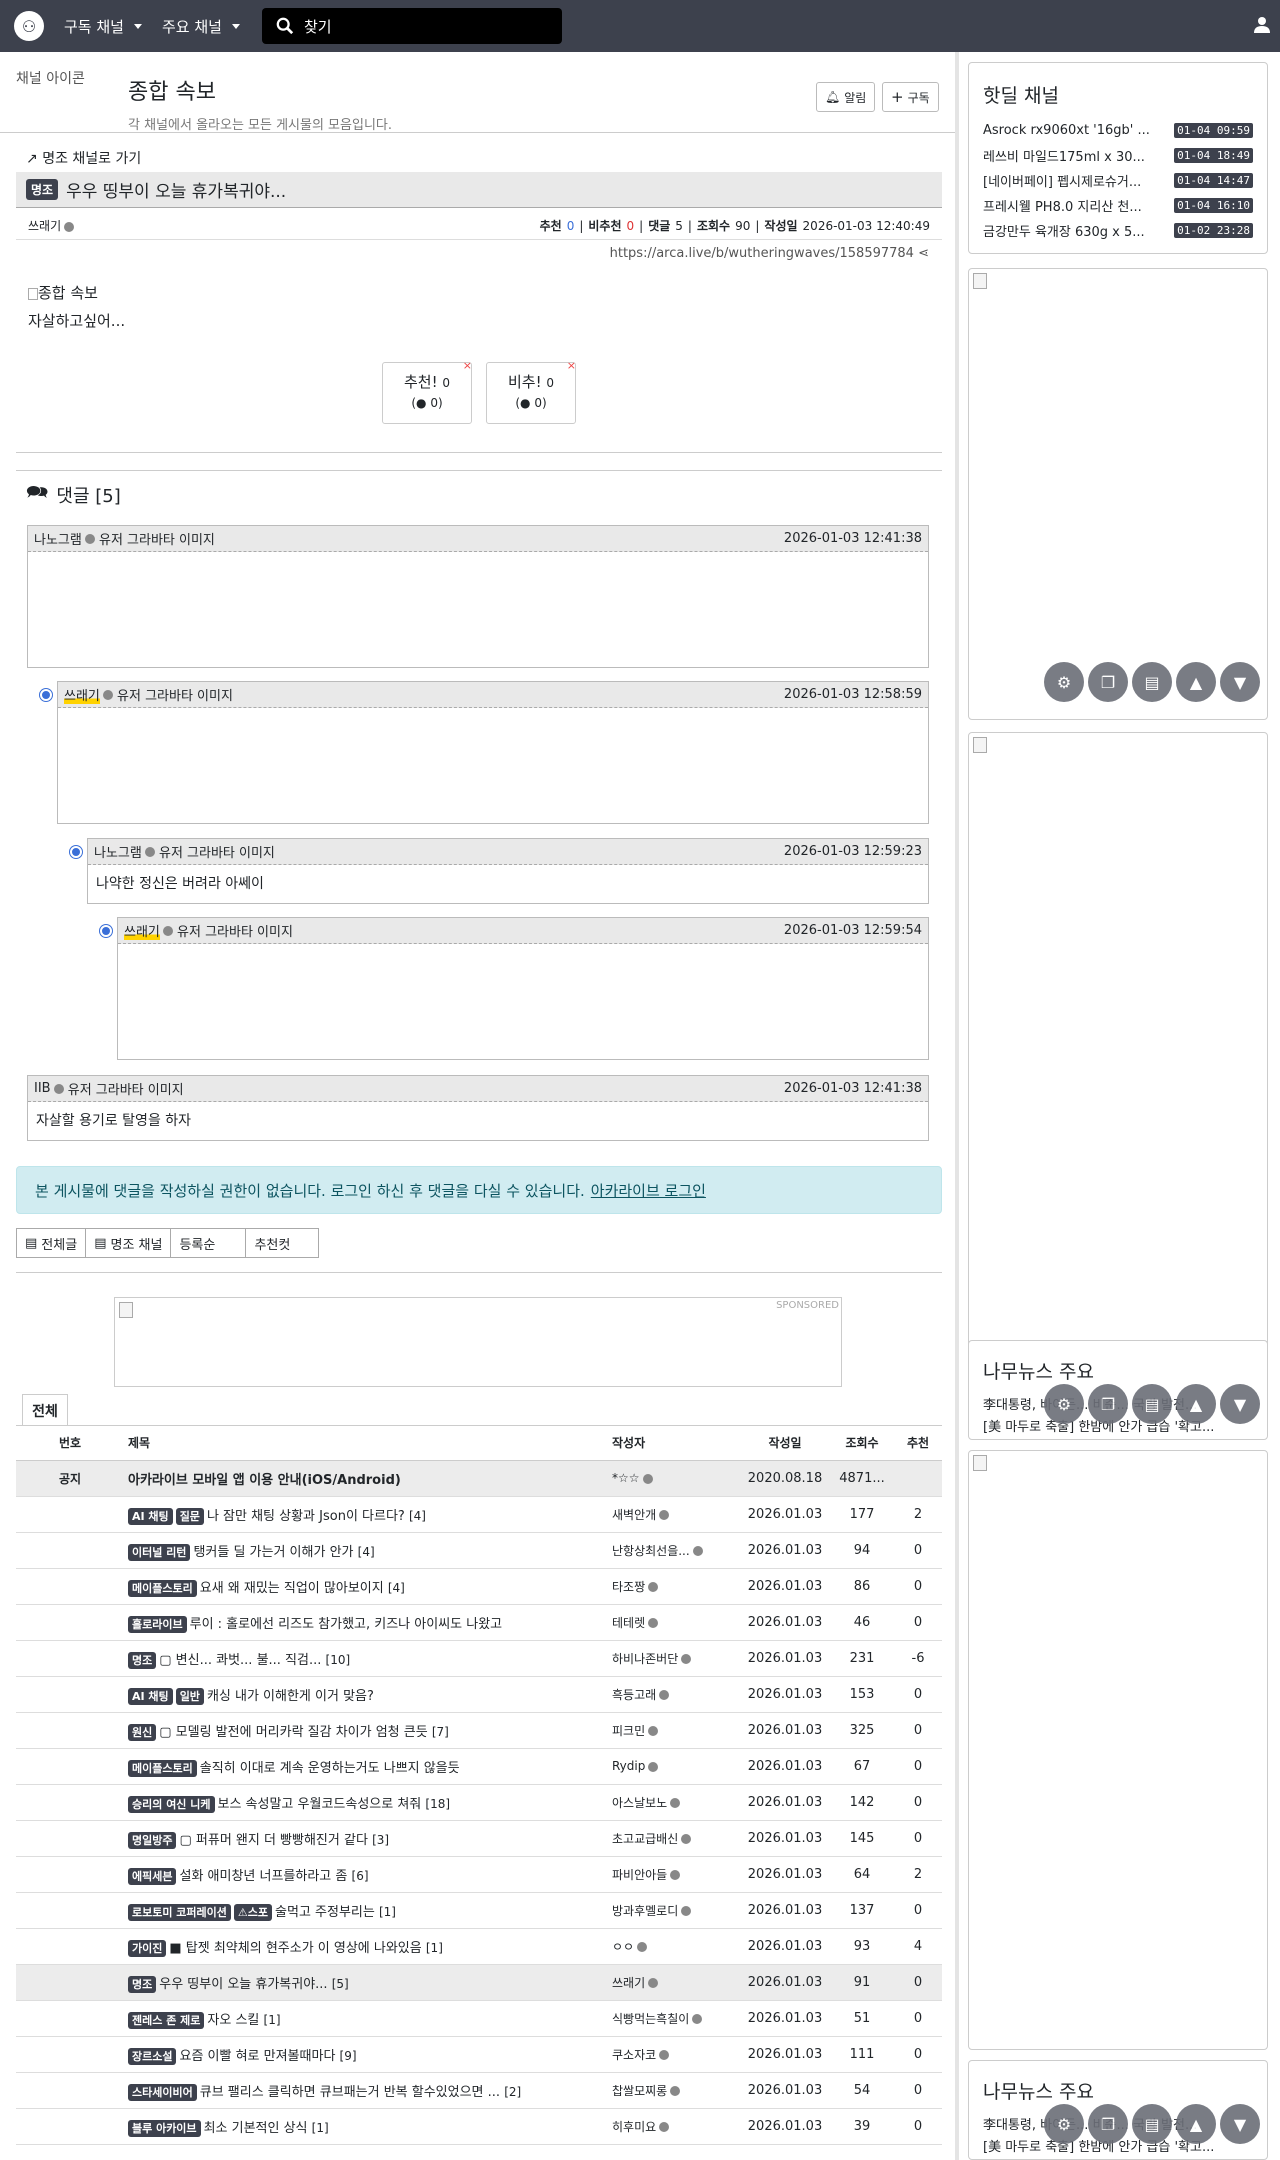  Describe the element at coordinates (368, 1550) in the screenshot. I see `row-title: 이터널 리턴 탱커들 딜 가는거 이해가 안가 [4]` at that location.